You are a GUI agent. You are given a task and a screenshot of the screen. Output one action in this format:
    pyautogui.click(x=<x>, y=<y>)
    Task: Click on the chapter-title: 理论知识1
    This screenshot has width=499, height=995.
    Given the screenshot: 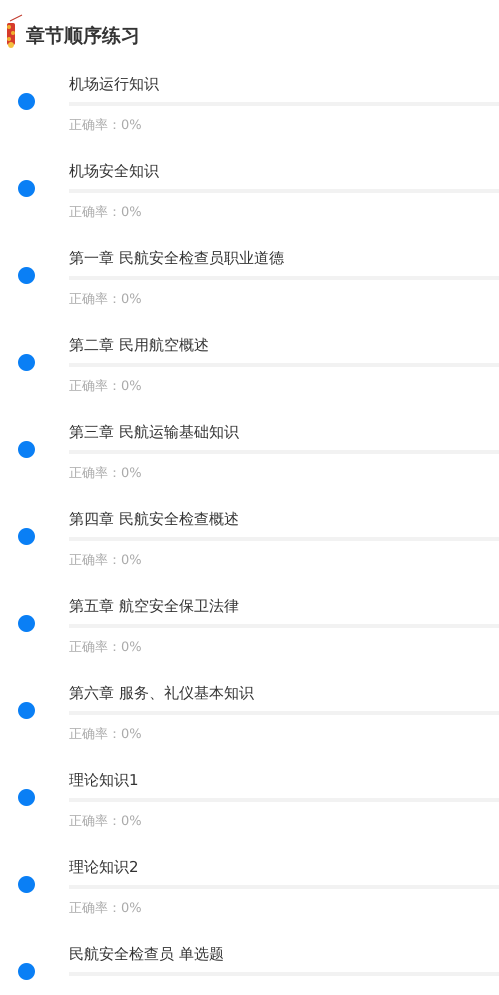 What is the action you would take?
    pyautogui.click(x=284, y=780)
    